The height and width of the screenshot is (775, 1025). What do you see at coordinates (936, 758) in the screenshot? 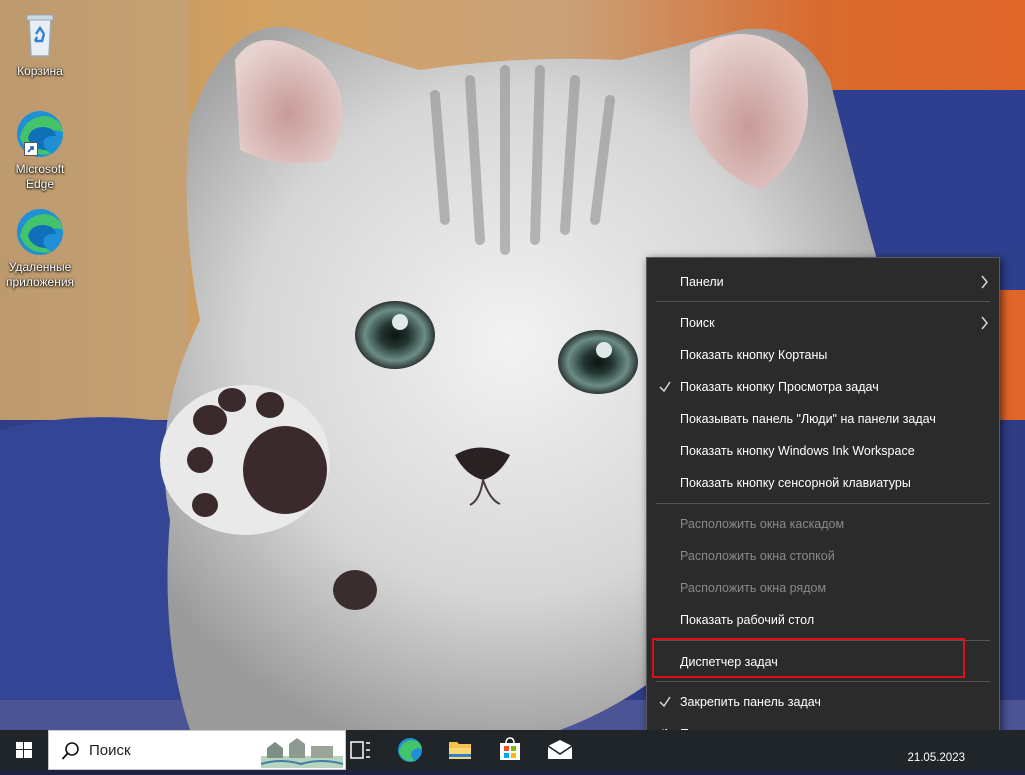
I see `taskbar-clock-date: 21.05.2023` at bounding box center [936, 758].